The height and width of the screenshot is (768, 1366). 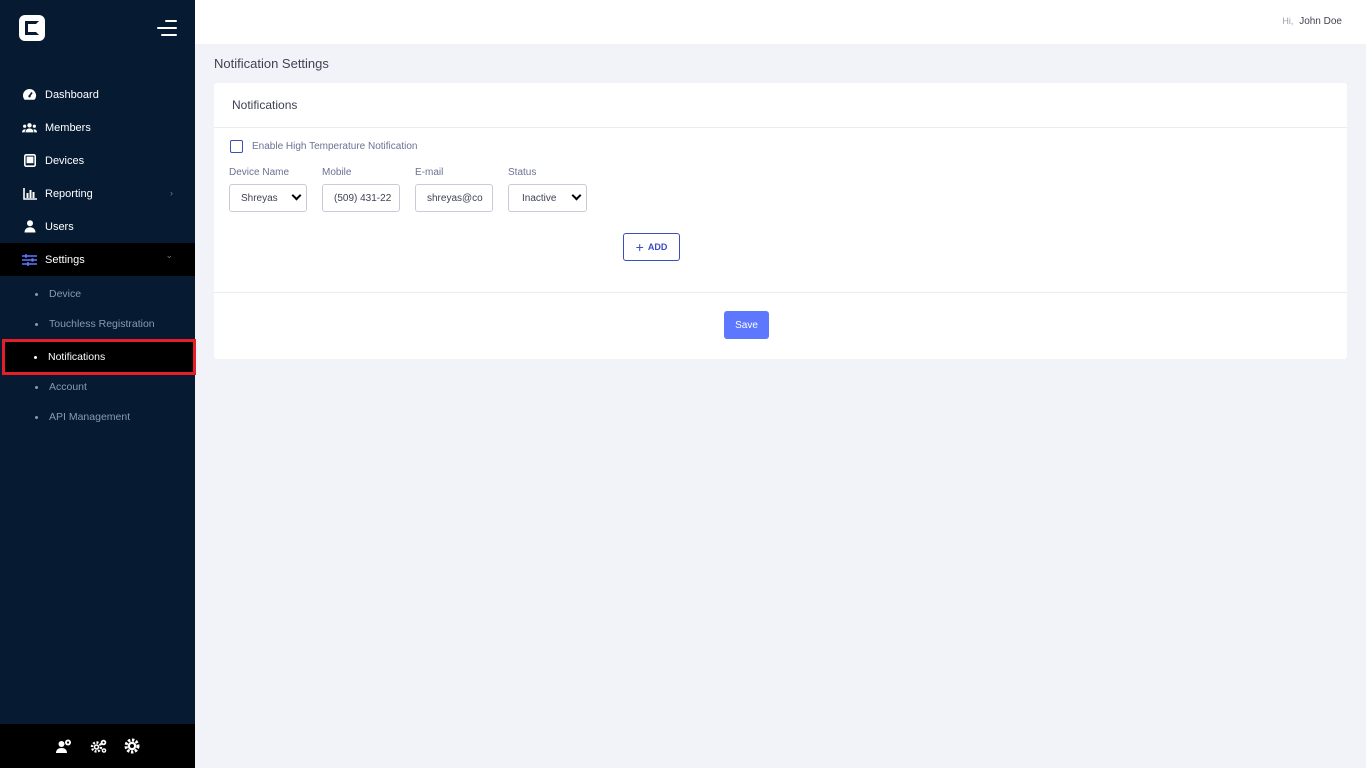 I want to click on status-select: Inactive, so click(x=547, y=198).